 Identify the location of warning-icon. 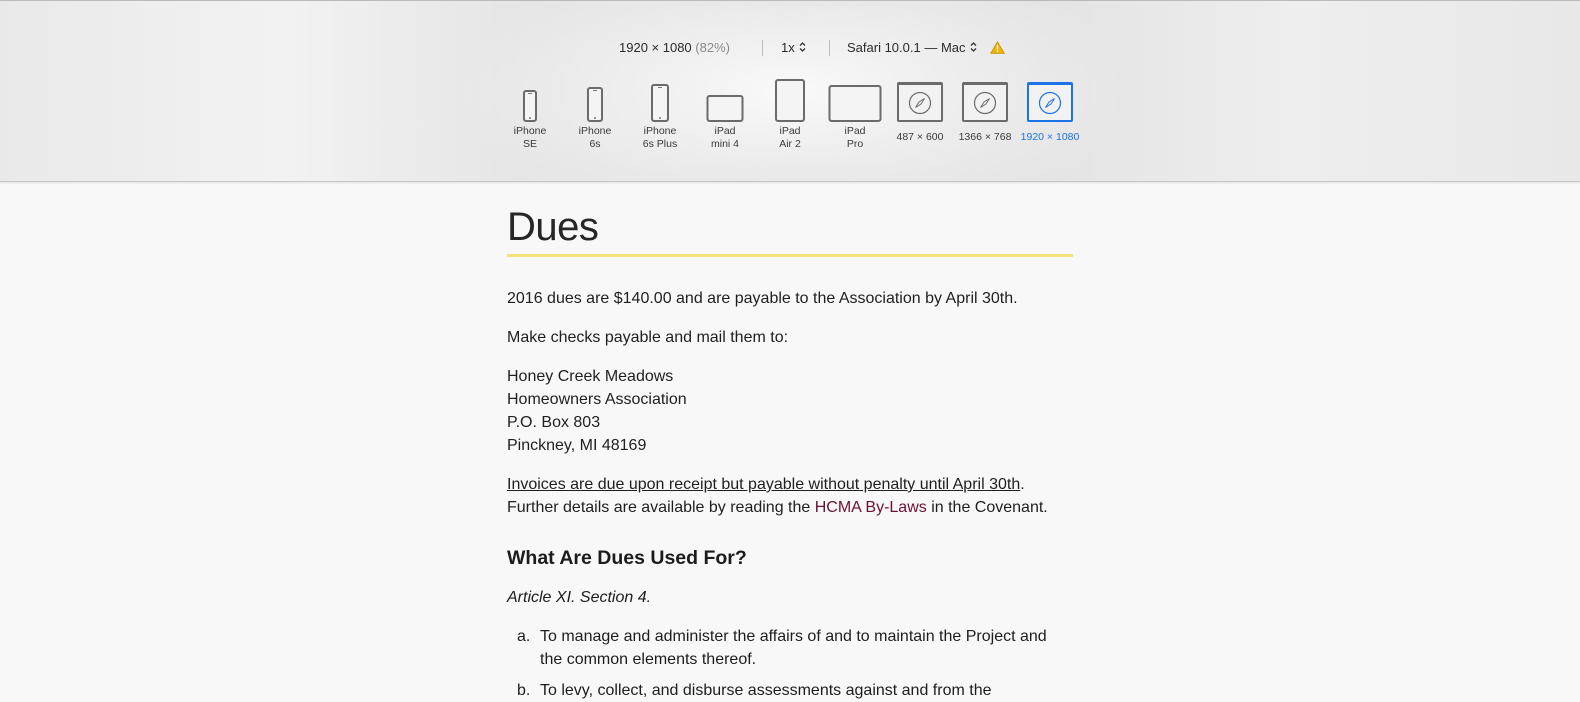
(997, 47).